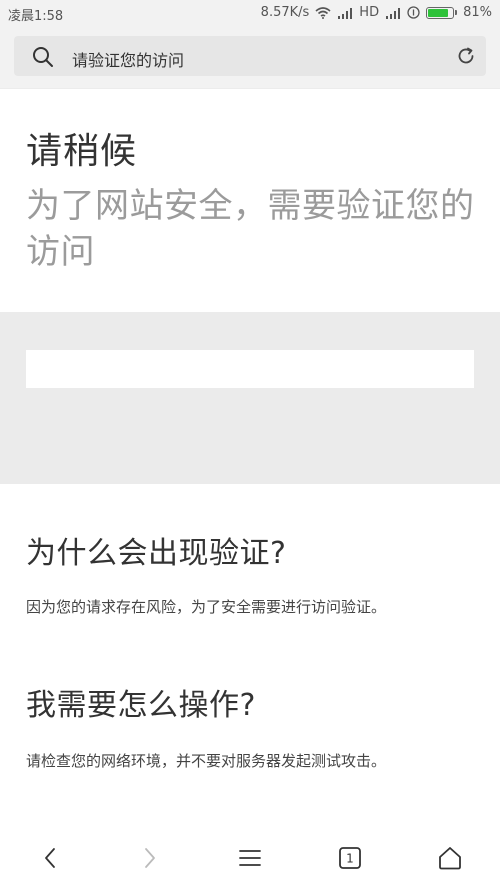  I want to click on battery-tip, so click(456, 12).